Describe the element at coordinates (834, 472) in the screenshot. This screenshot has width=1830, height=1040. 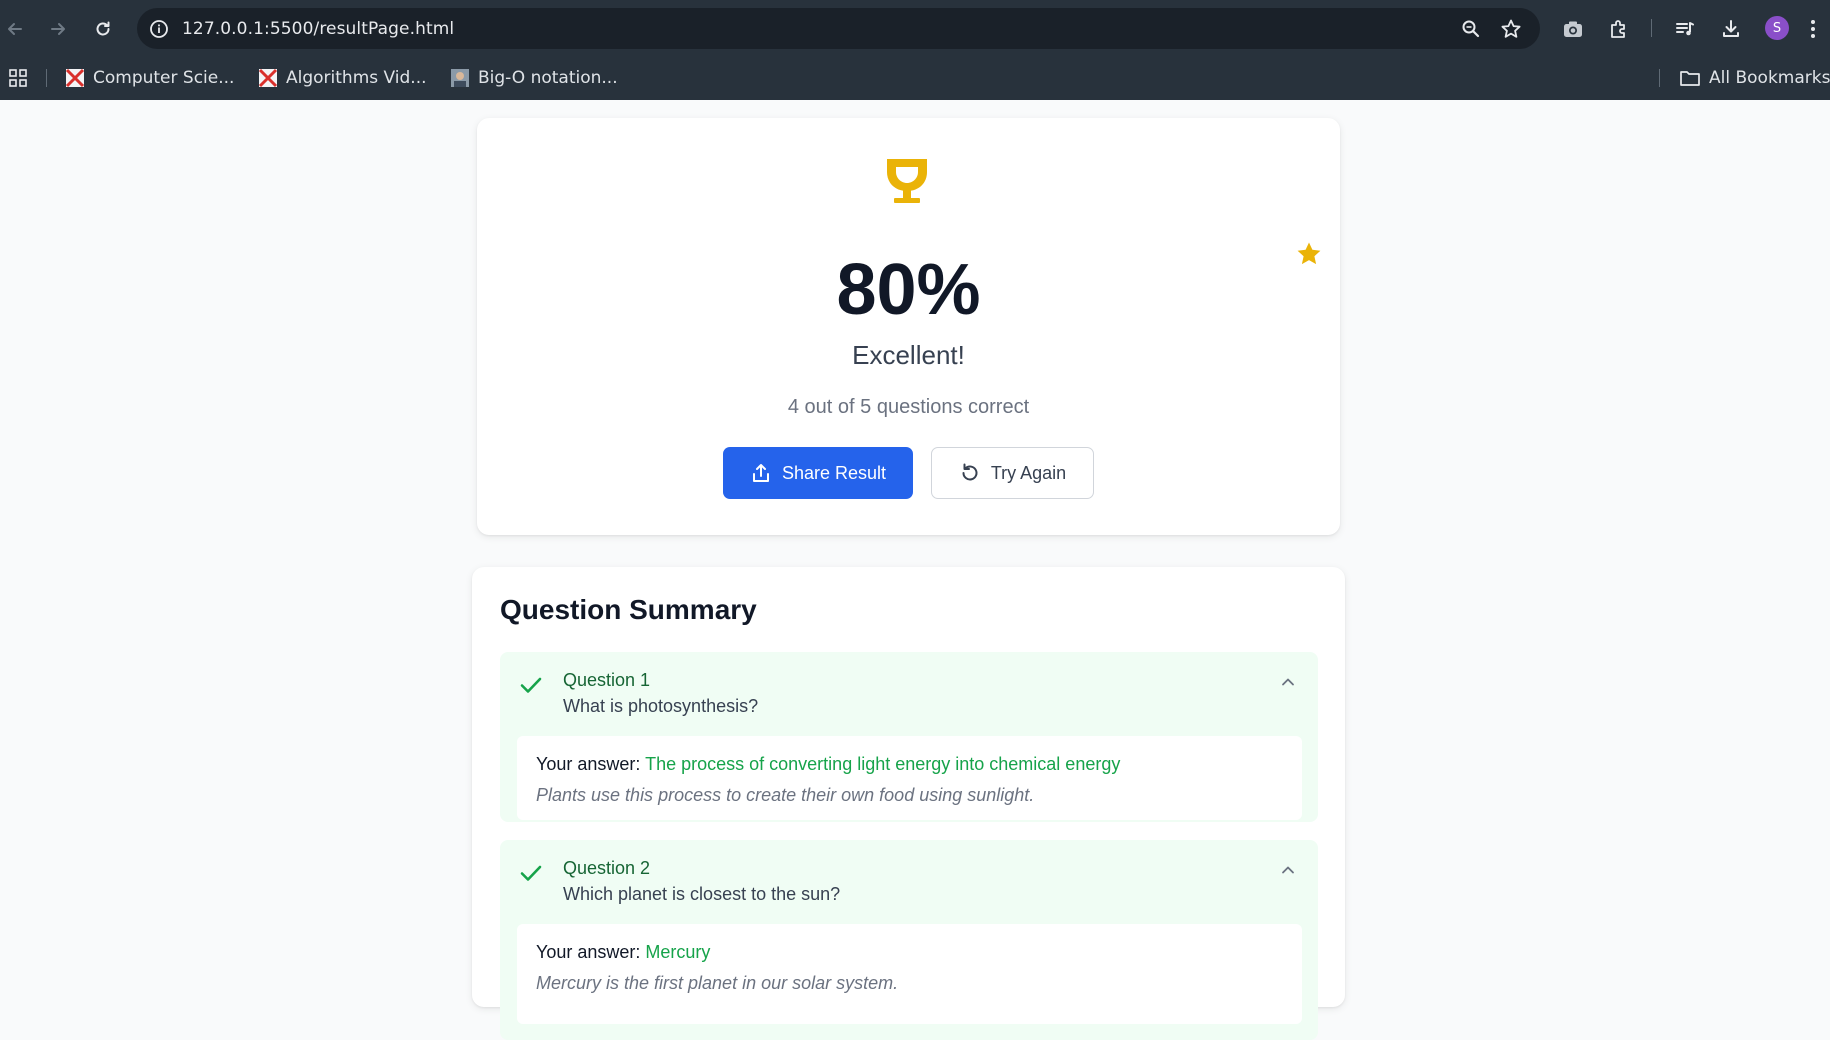
I see `share-result-label: Share Result` at that location.